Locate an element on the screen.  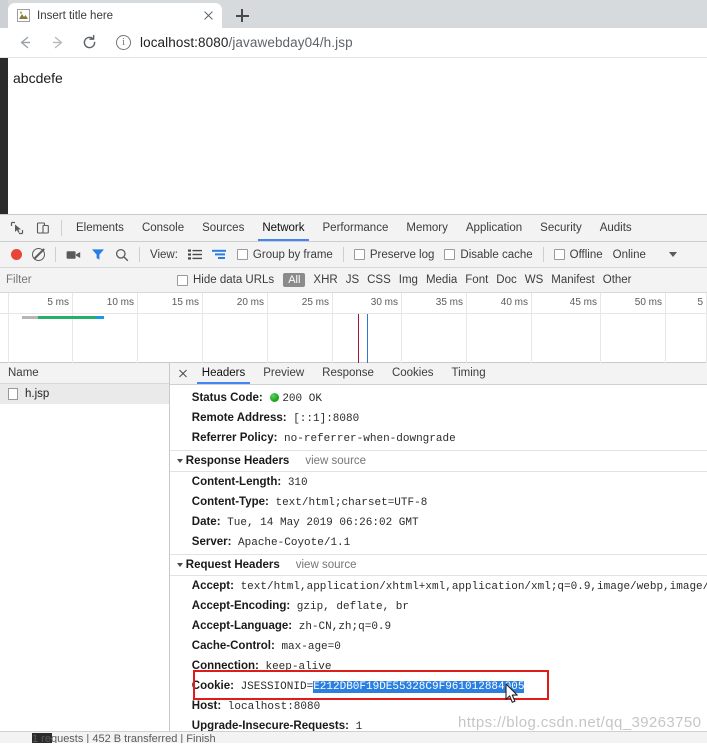
toggle-device-toolbar-icon is located at coordinates (43, 228).